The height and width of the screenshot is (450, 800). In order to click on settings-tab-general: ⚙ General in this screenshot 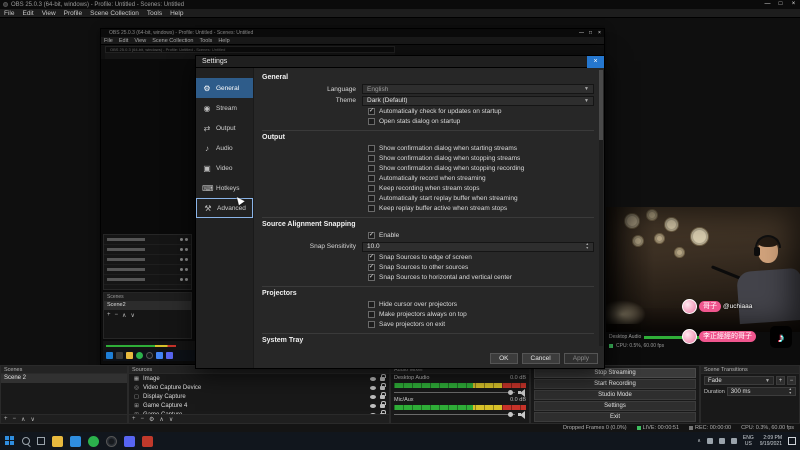, I will do `click(224, 88)`.